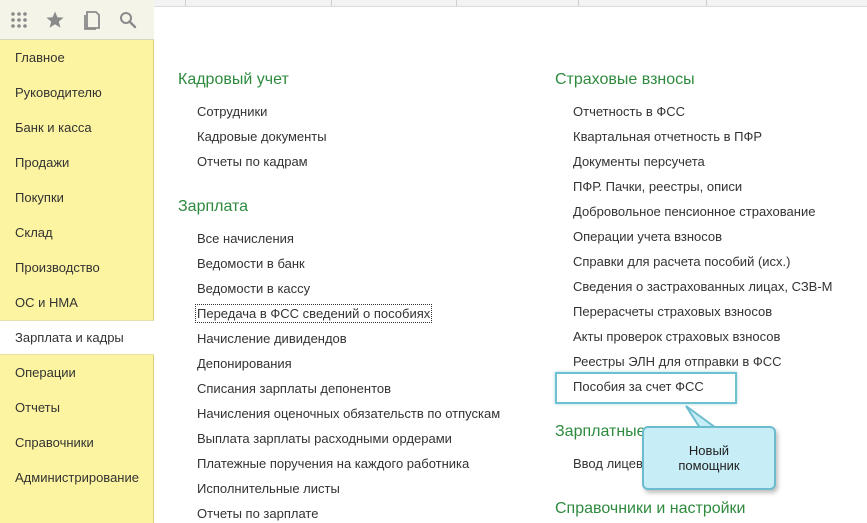  What do you see at coordinates (608, 463) in the screenshot?
I see `link-personal-accounts: Ввод лицев` at bounding box center [608, 463].